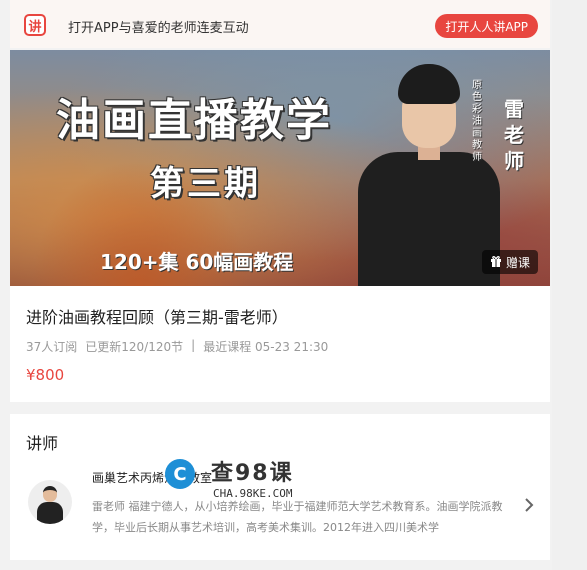 The width and height of the screenshot is (587, 570). Describe the element at coordinates (42, 443) in the screenshot. I see `lecturer-heading: 讲师` at that location.